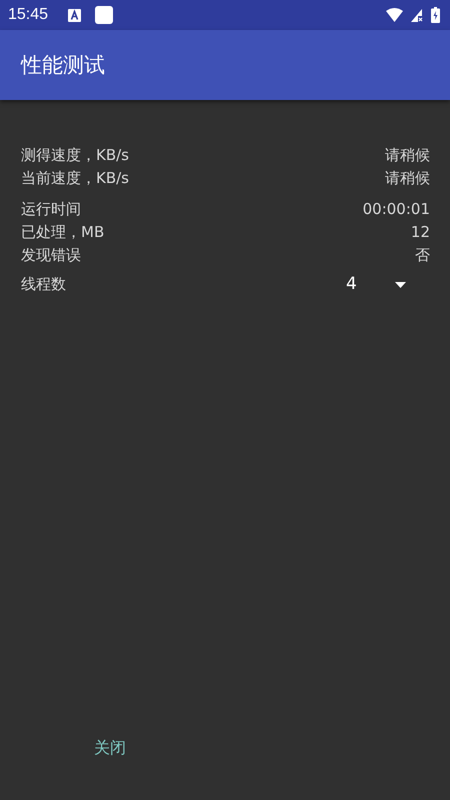  Describe the element at coordinates (43, 284) in the screenshot. I see `threads-label: 线程数` at that location.